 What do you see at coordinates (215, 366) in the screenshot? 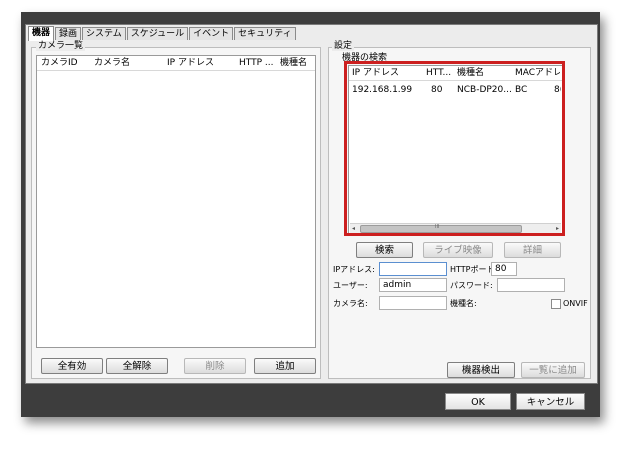
I see `delete-button: 削除` at bounding box center [215, 366].